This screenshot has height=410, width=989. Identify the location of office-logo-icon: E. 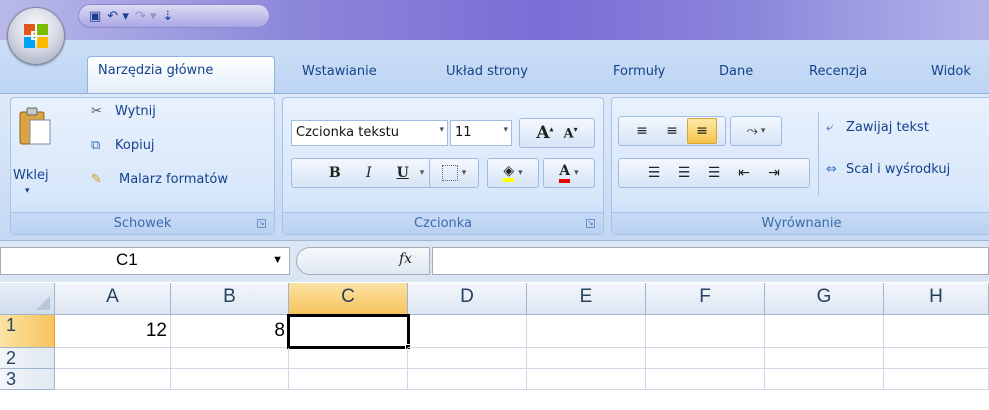
(36, 36).